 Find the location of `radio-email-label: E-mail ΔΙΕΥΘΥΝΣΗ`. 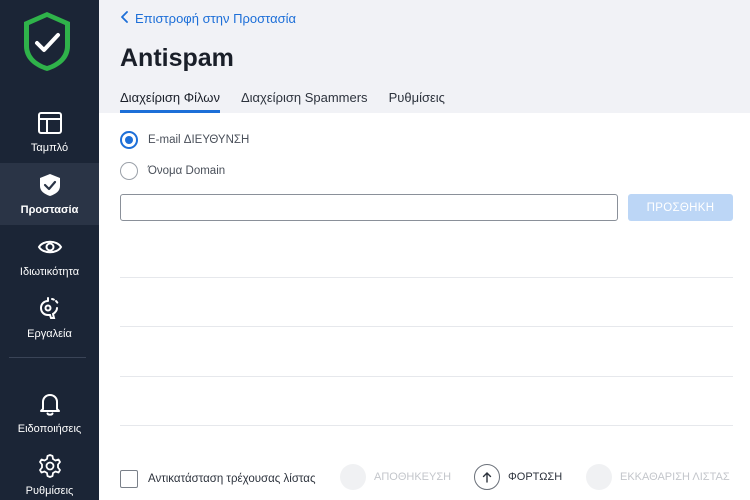

radio-email-label: E-mail ΔΙΕΥΘΥΝΣΗ is located at coordinates (199, 140).